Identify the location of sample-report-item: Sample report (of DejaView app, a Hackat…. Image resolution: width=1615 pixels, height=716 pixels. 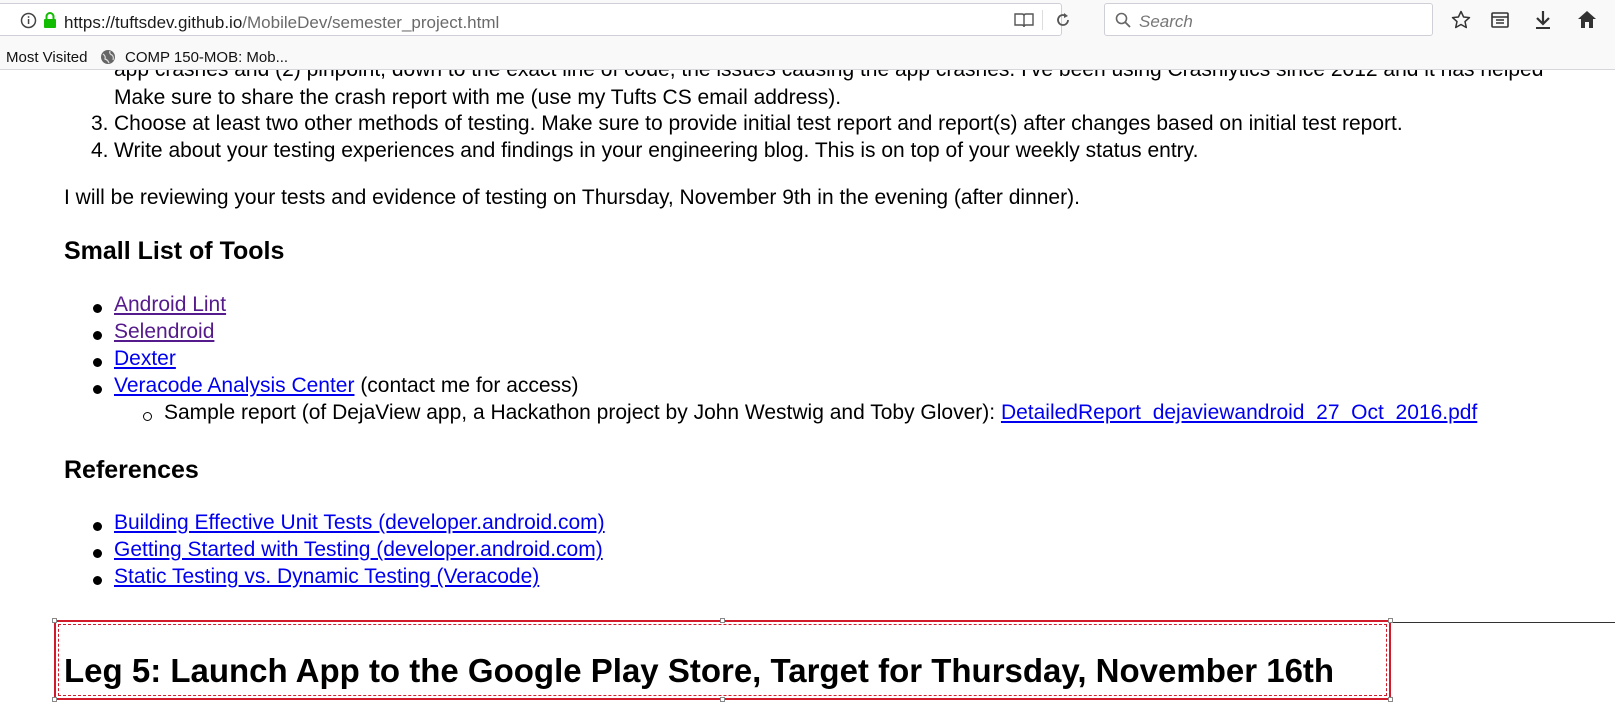
(820, 413).